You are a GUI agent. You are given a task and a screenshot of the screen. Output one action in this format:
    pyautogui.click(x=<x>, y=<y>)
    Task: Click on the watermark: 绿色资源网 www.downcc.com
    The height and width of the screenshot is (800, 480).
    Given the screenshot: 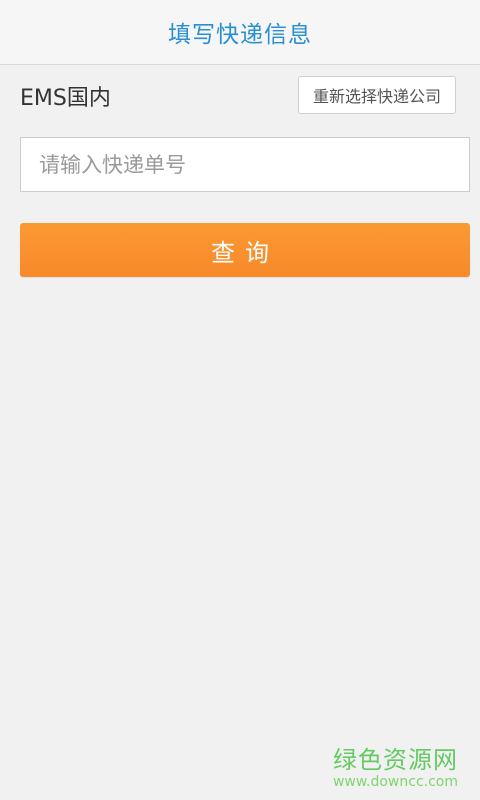 What is the action you would take?
    pyautogui.click(x=395, y=768)
    